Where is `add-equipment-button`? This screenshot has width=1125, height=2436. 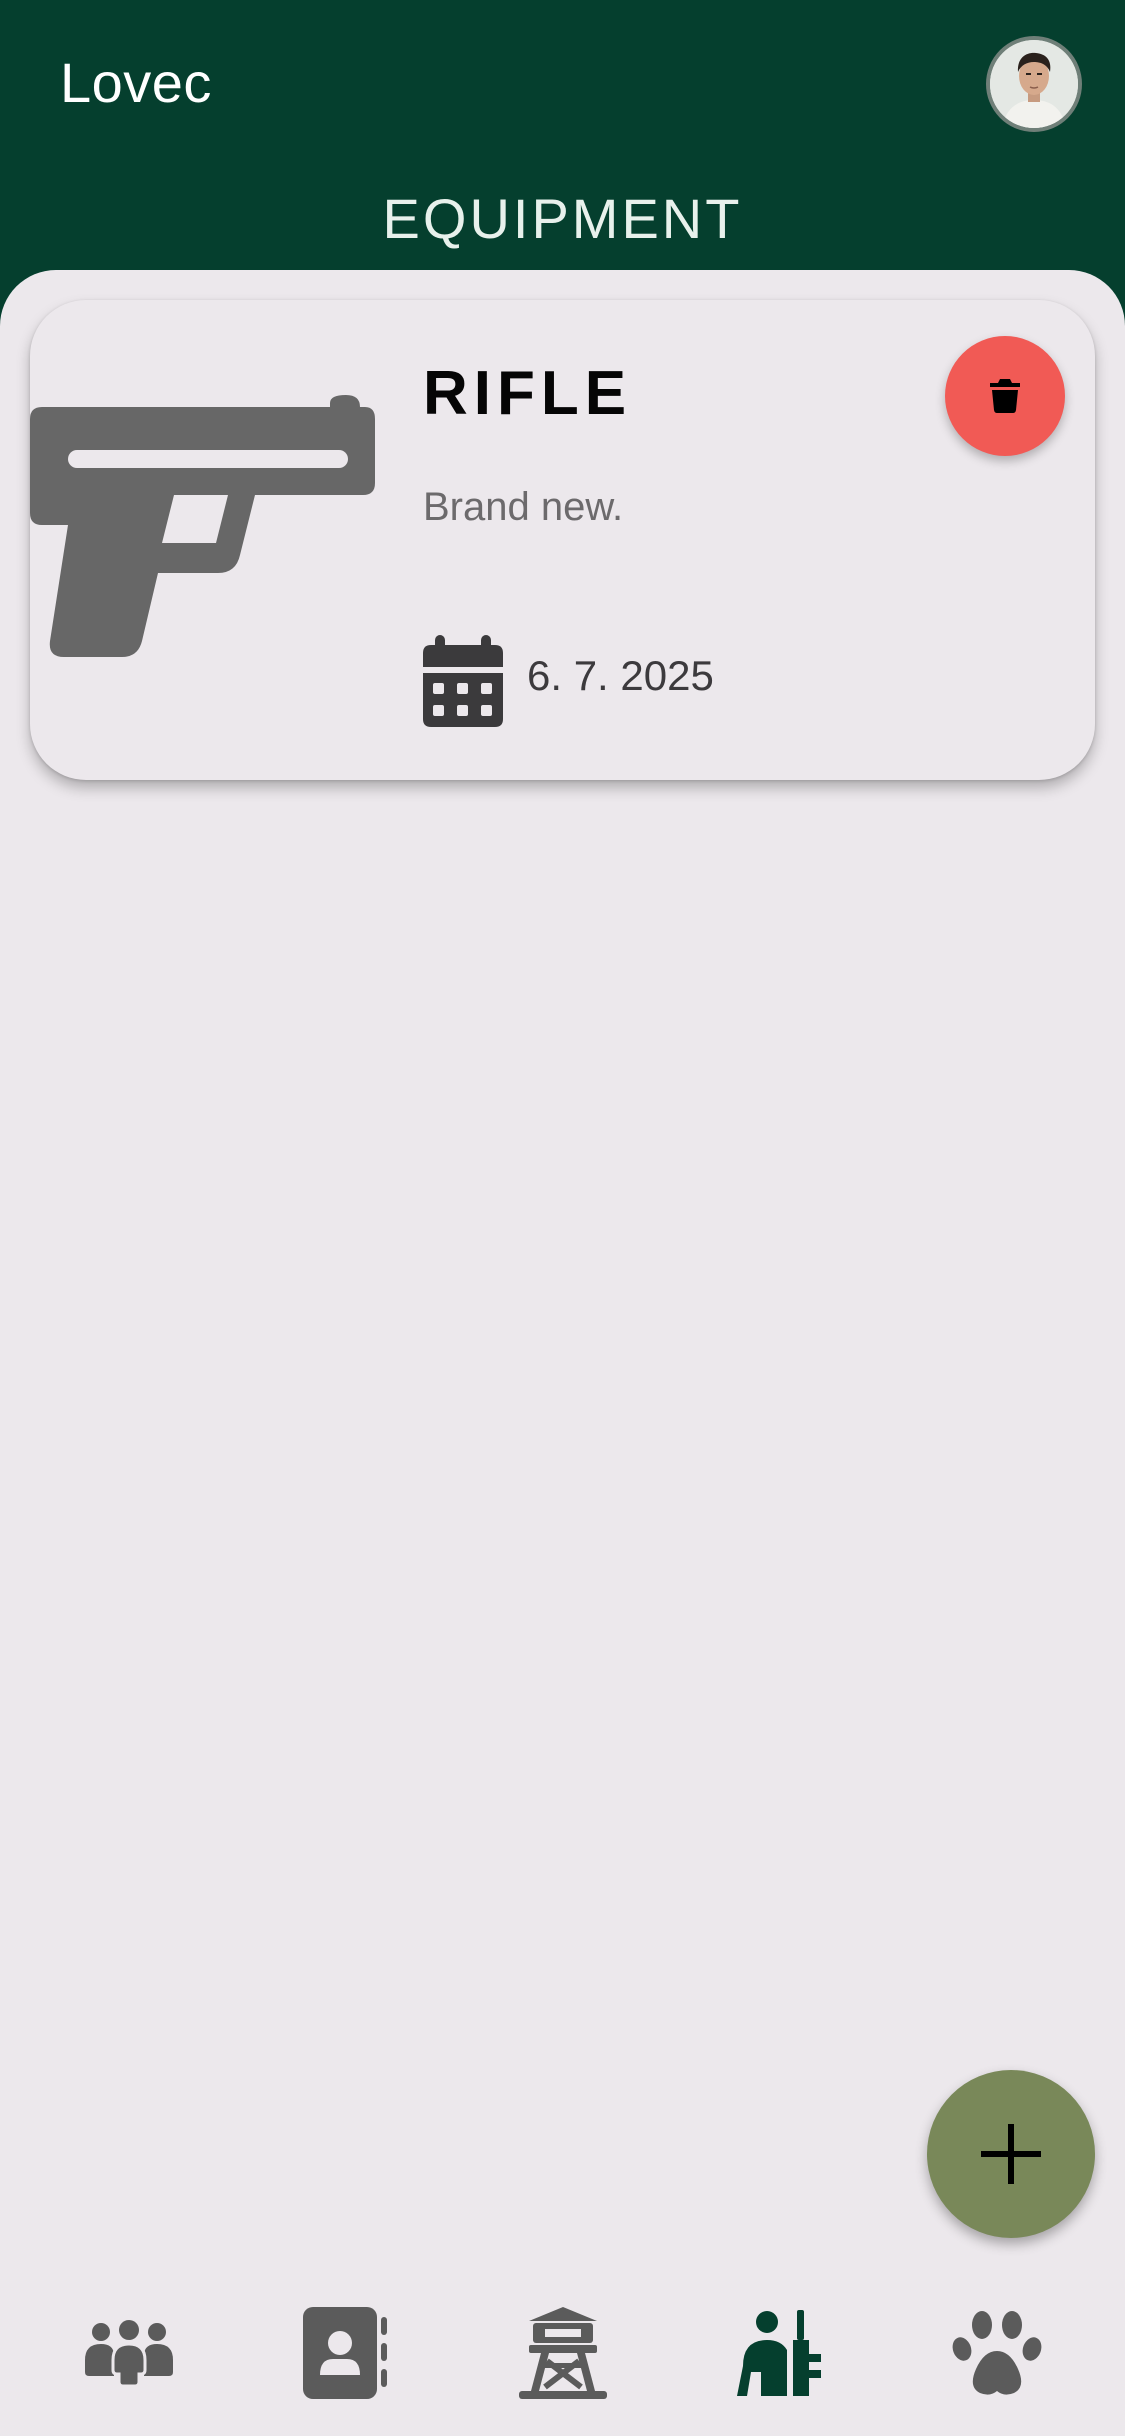
add-equipment-button is located at coordinates (1011, 2154).